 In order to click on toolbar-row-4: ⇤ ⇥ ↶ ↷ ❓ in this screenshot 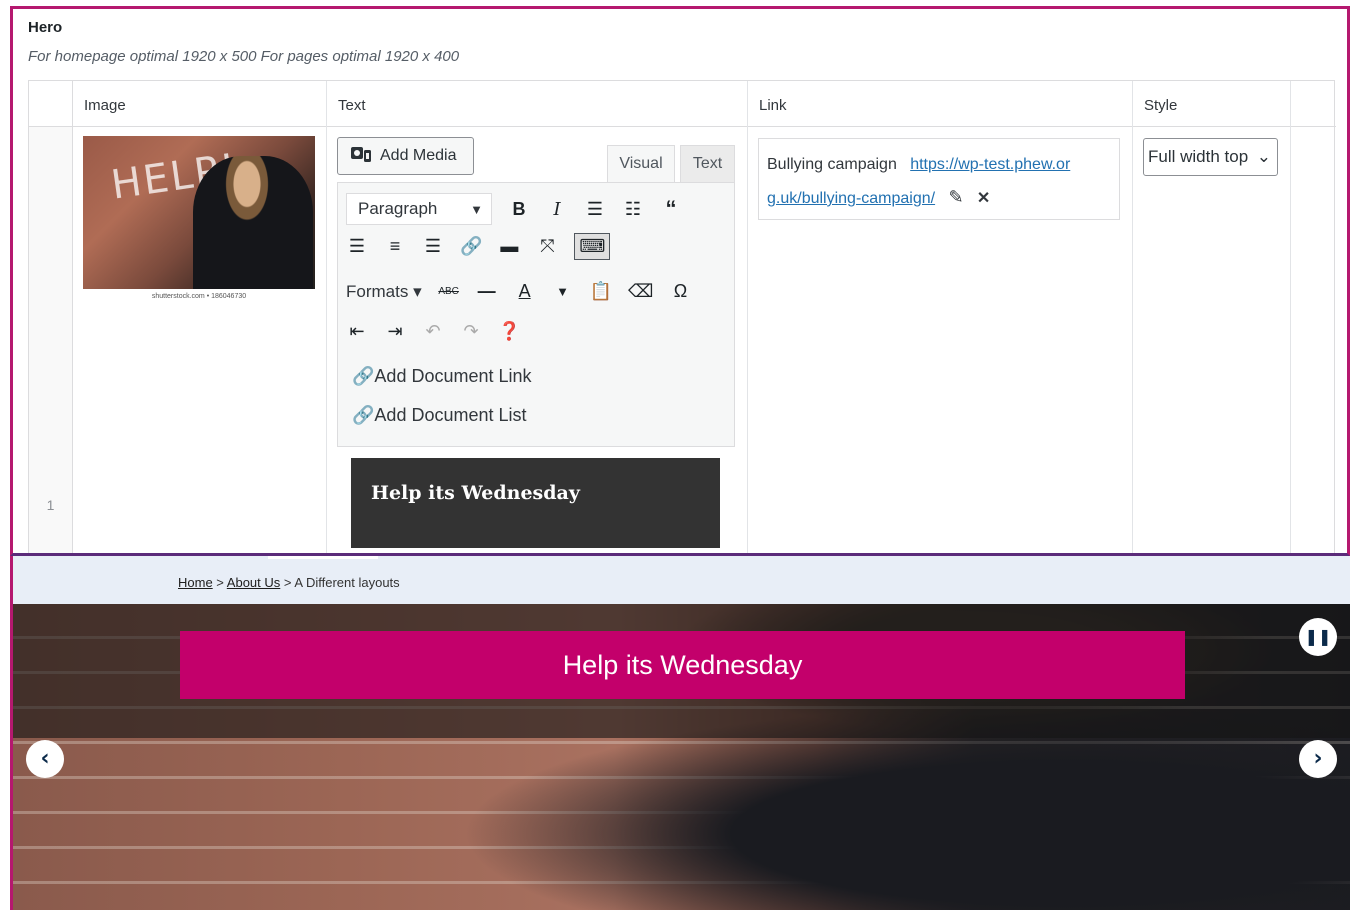, I will do `click(433, 331)`.